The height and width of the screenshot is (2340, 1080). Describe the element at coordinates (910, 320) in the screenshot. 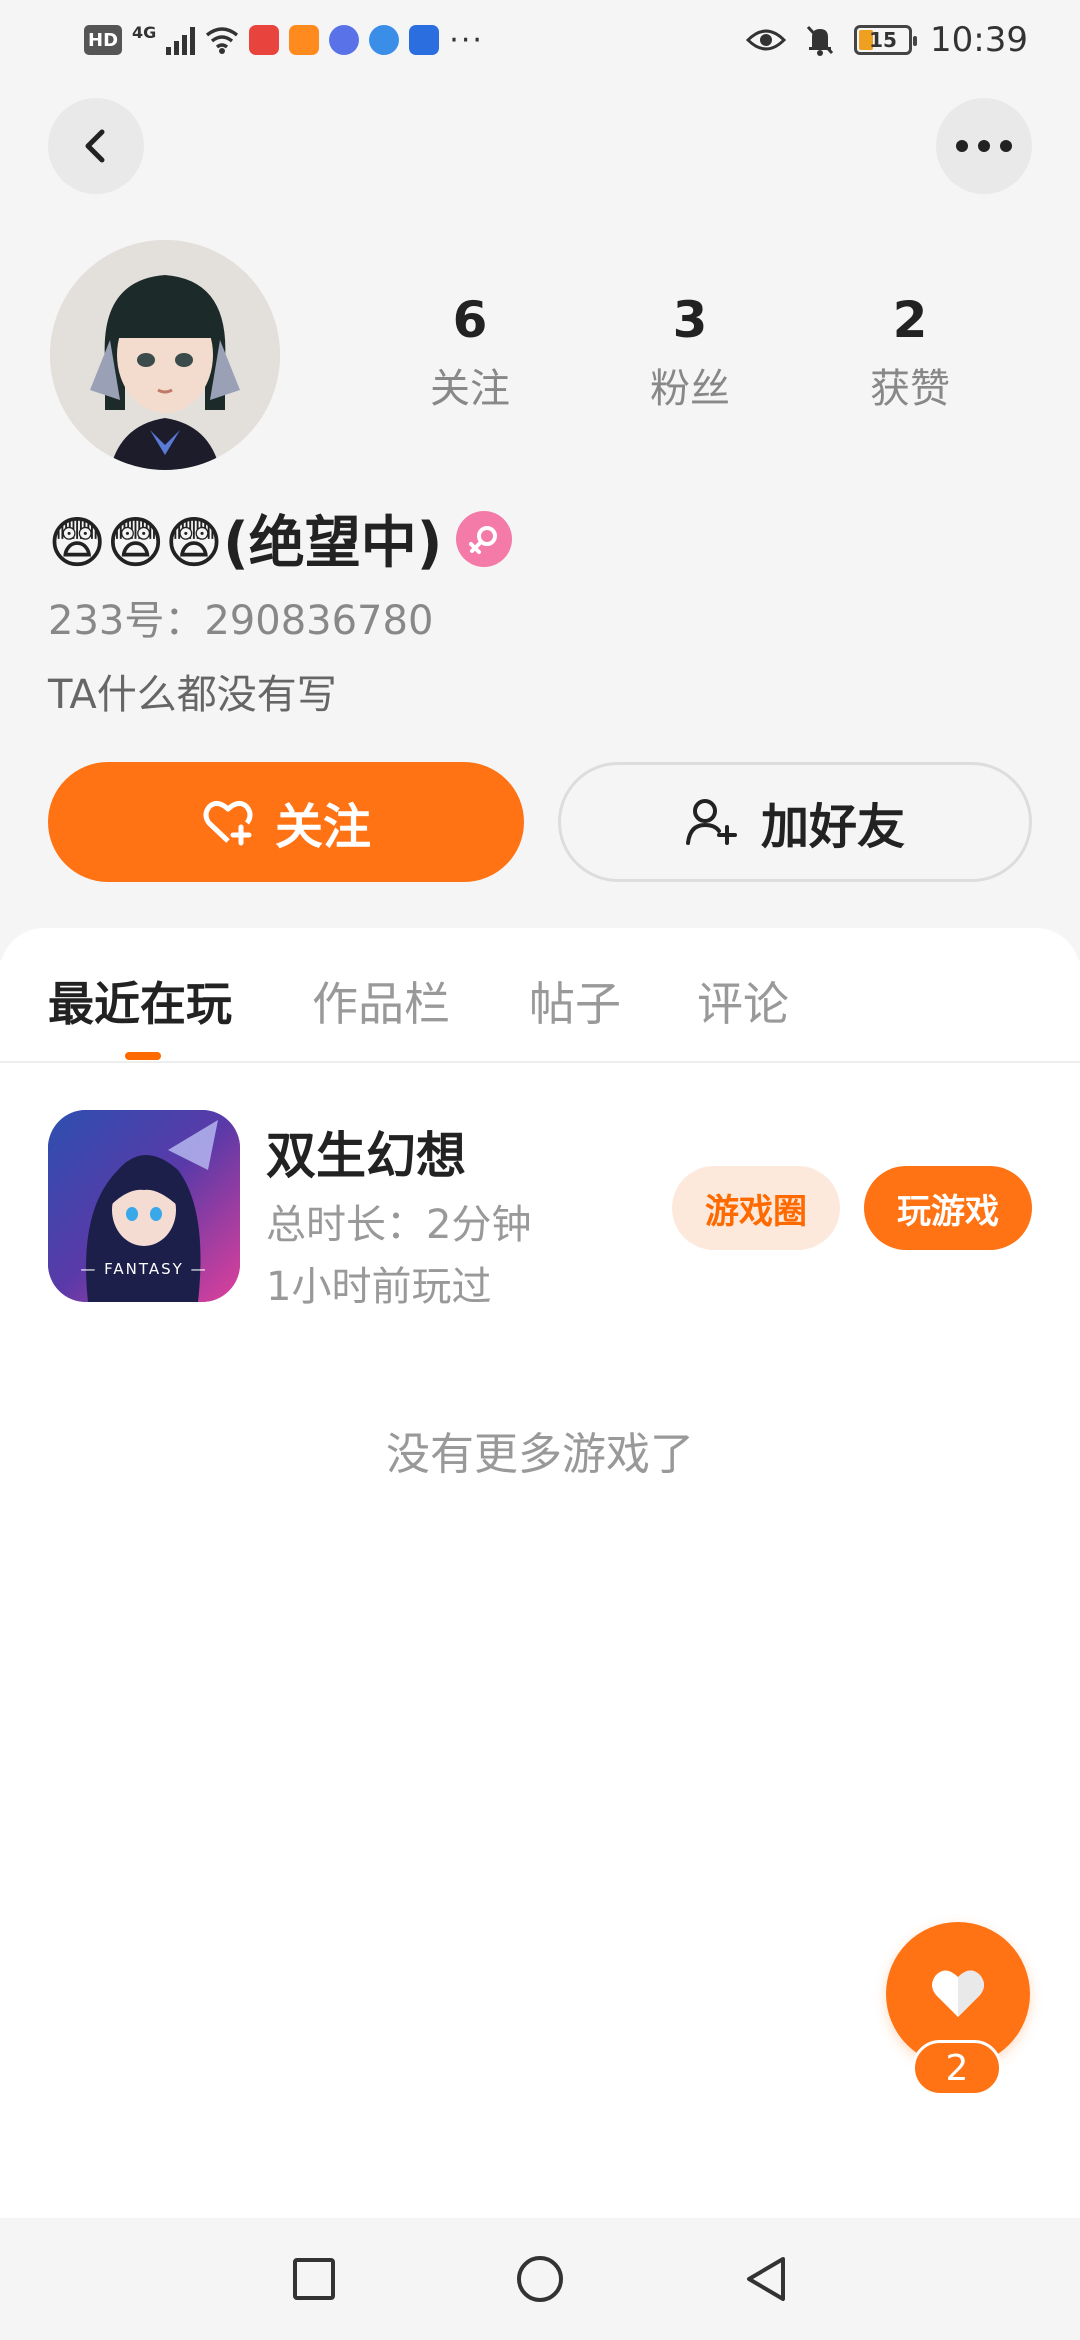

I see `stat-likes-value: 2` at that location.